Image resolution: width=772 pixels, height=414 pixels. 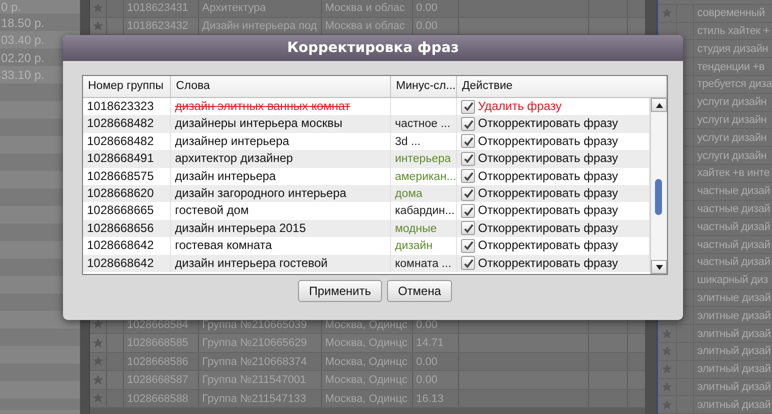 I want to click on table-cell: Группа №210668374, so click(x=260, y=361).